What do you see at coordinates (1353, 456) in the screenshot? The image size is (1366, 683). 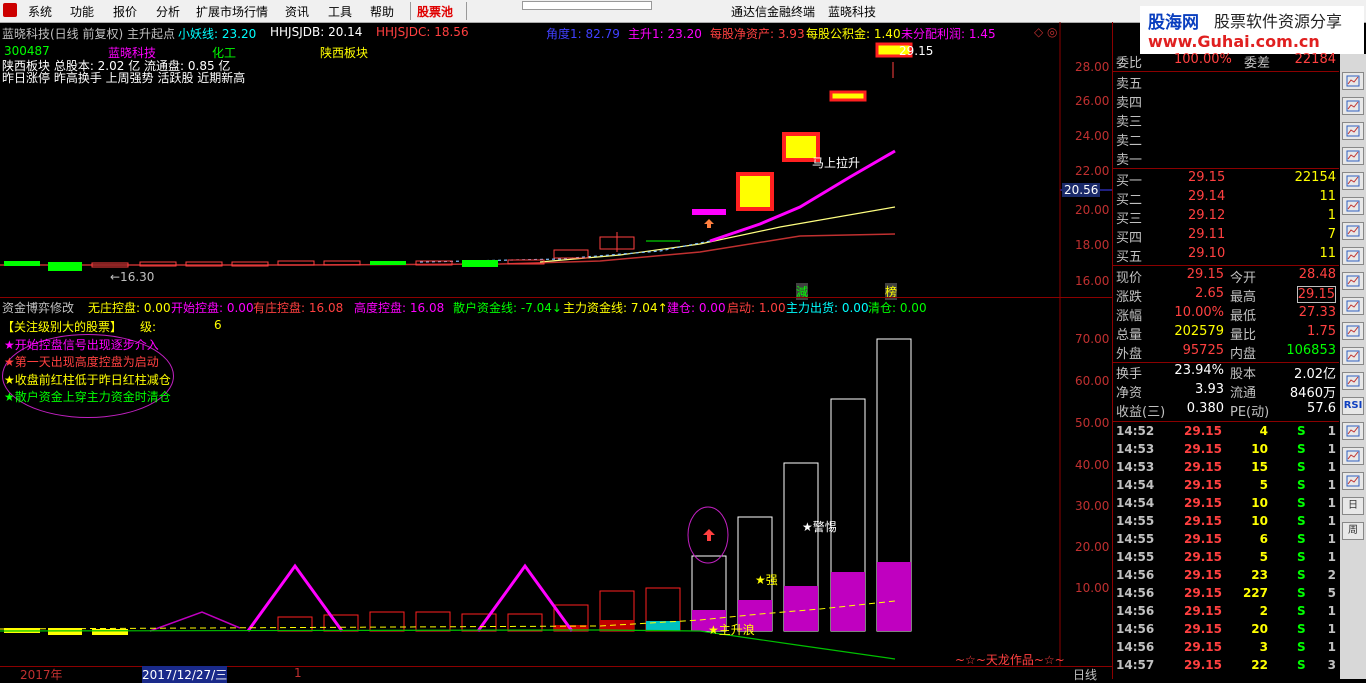 I see `move-icon` at bounding box center [1353, 456].